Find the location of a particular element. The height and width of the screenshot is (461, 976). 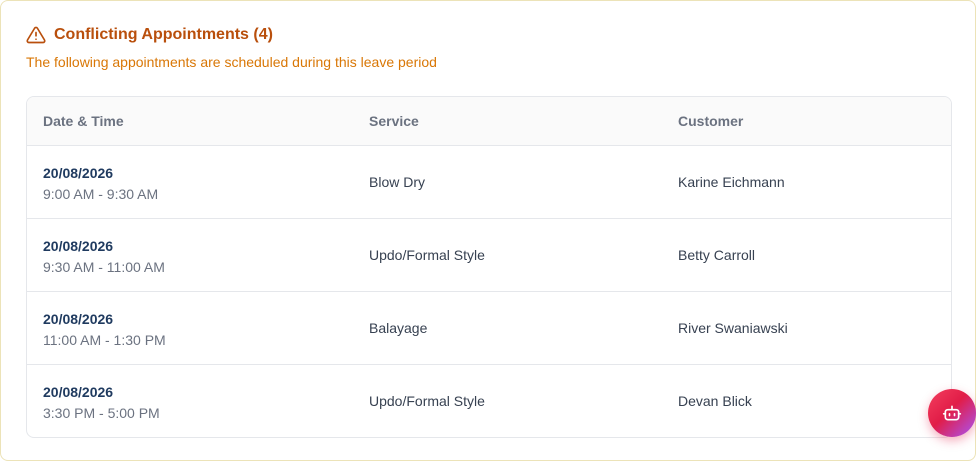

appointment-customer: Devan Blick is located at coordinates (715, 401).